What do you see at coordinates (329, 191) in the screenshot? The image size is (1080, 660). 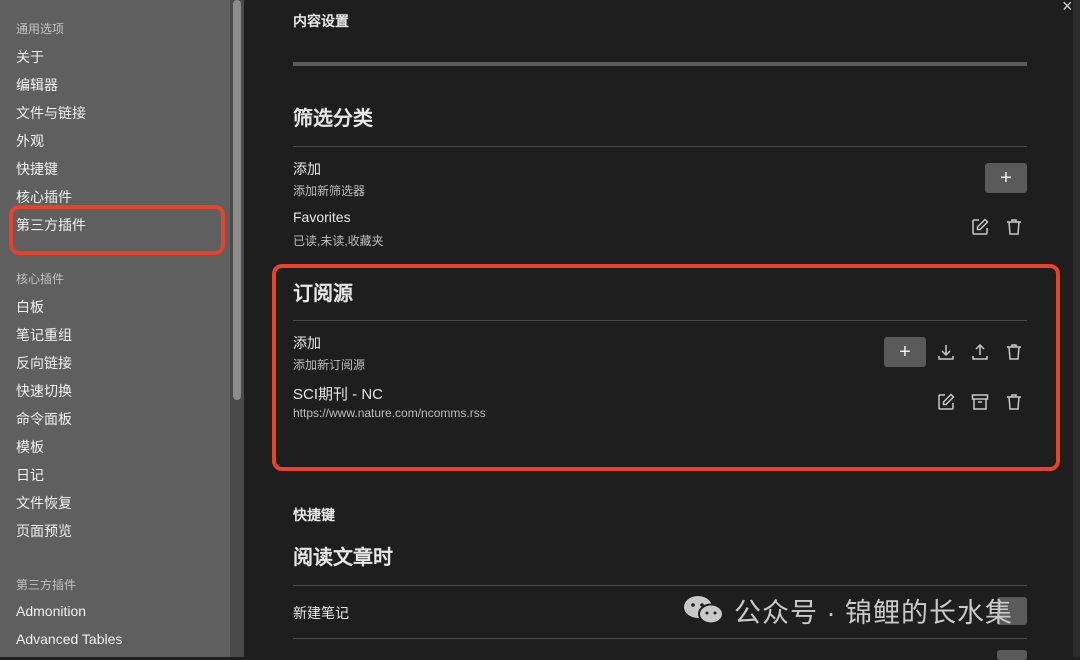 I see `filter-add-desc: 添加新筛选器` at bounding box center [329, 191].